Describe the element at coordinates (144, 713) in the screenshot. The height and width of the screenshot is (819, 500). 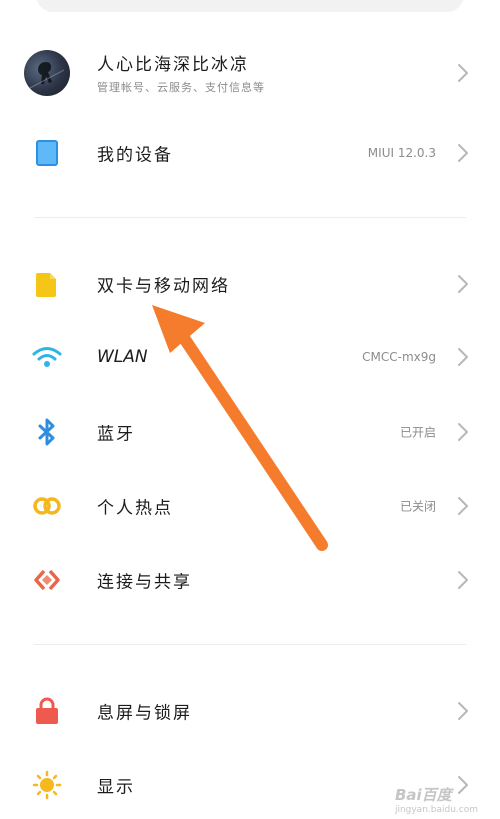
I see `lock-screen-label: 息屏与锁屏` at that location.